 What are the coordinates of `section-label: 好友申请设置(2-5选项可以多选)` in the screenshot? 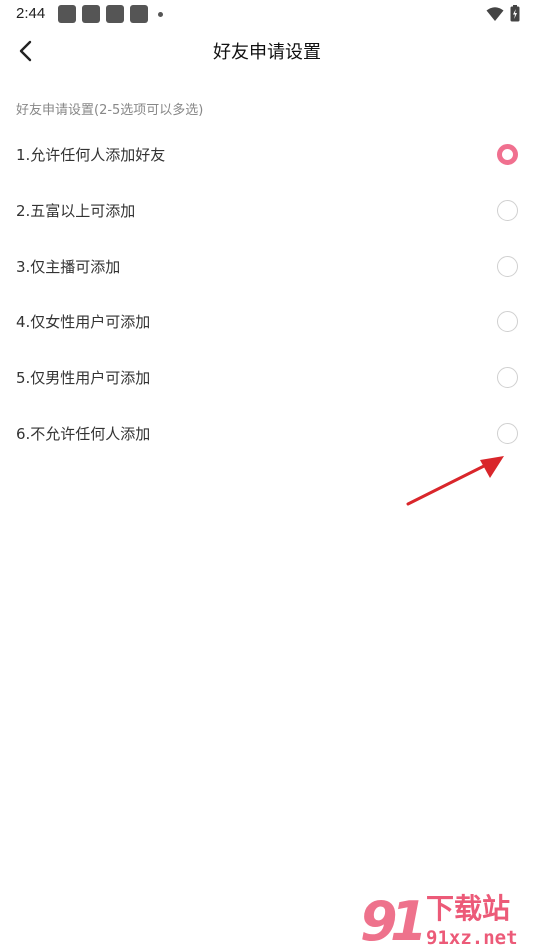 It's located at (110, 110).